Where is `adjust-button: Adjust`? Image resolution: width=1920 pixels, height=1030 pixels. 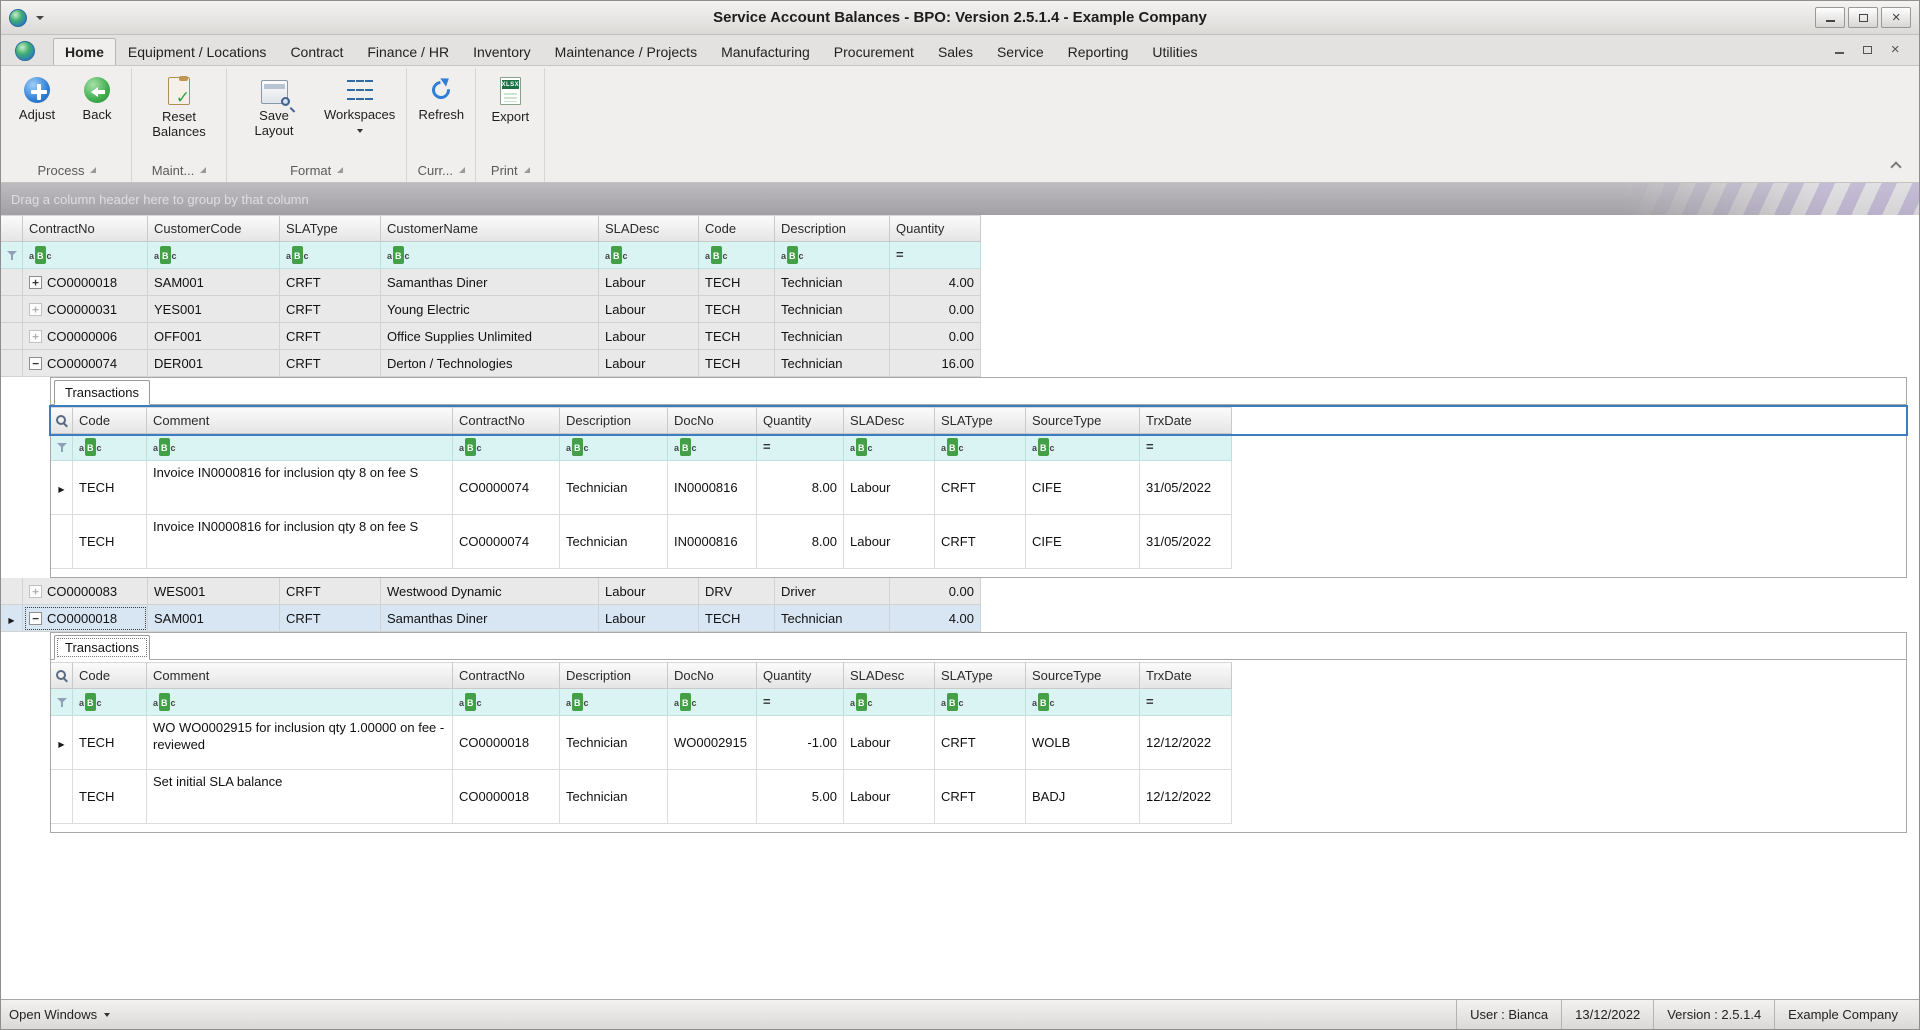 adjust-button: Adjust is located at coordinates (37, 100).